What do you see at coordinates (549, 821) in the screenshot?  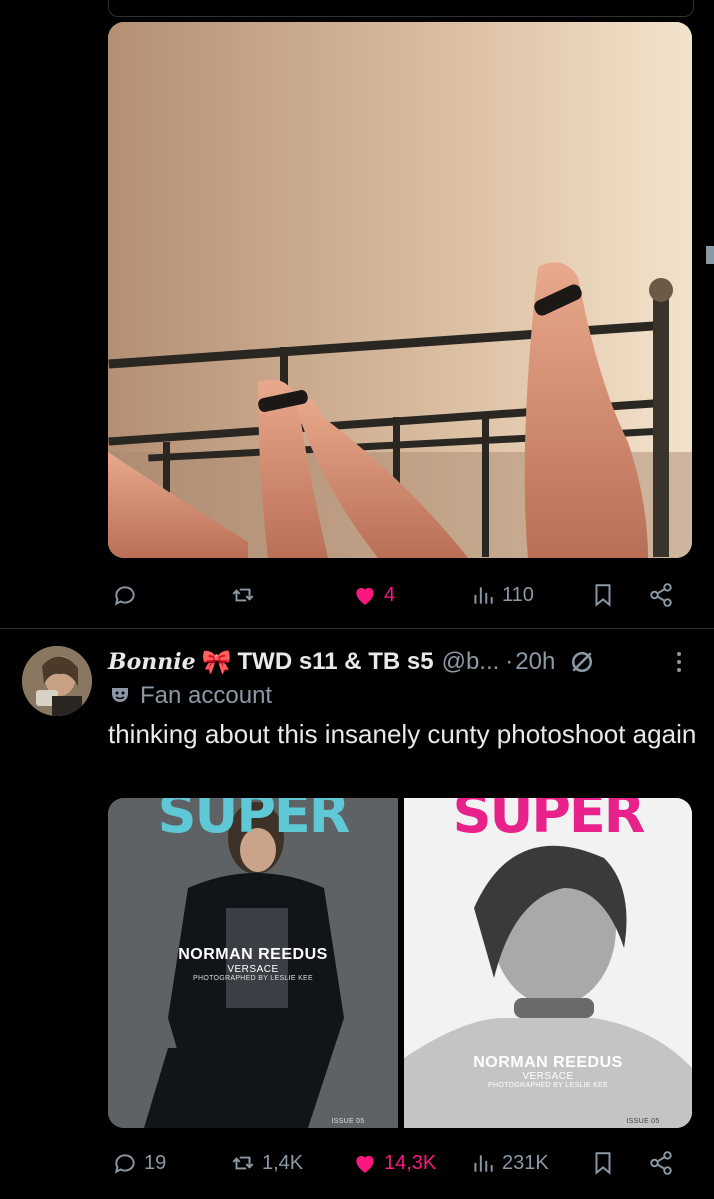 I see `magazine-title-2: SUPER` at bounding box center [549, 821].